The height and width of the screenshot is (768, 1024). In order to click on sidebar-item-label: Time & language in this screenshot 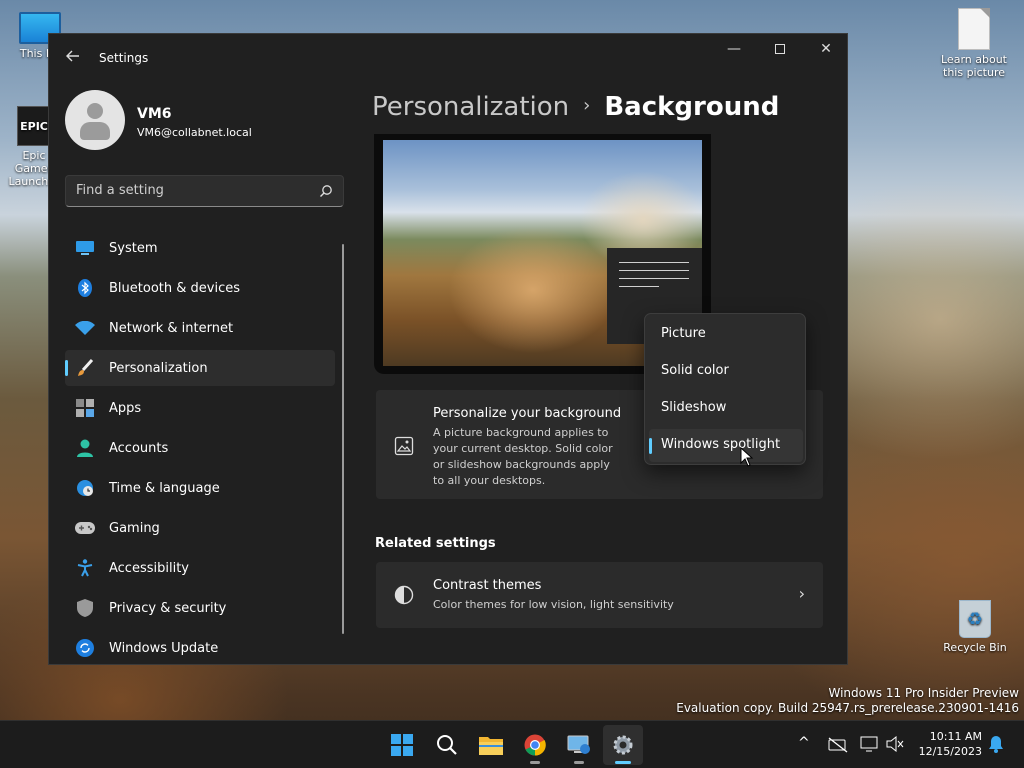, I will do `click(164, 488)`.